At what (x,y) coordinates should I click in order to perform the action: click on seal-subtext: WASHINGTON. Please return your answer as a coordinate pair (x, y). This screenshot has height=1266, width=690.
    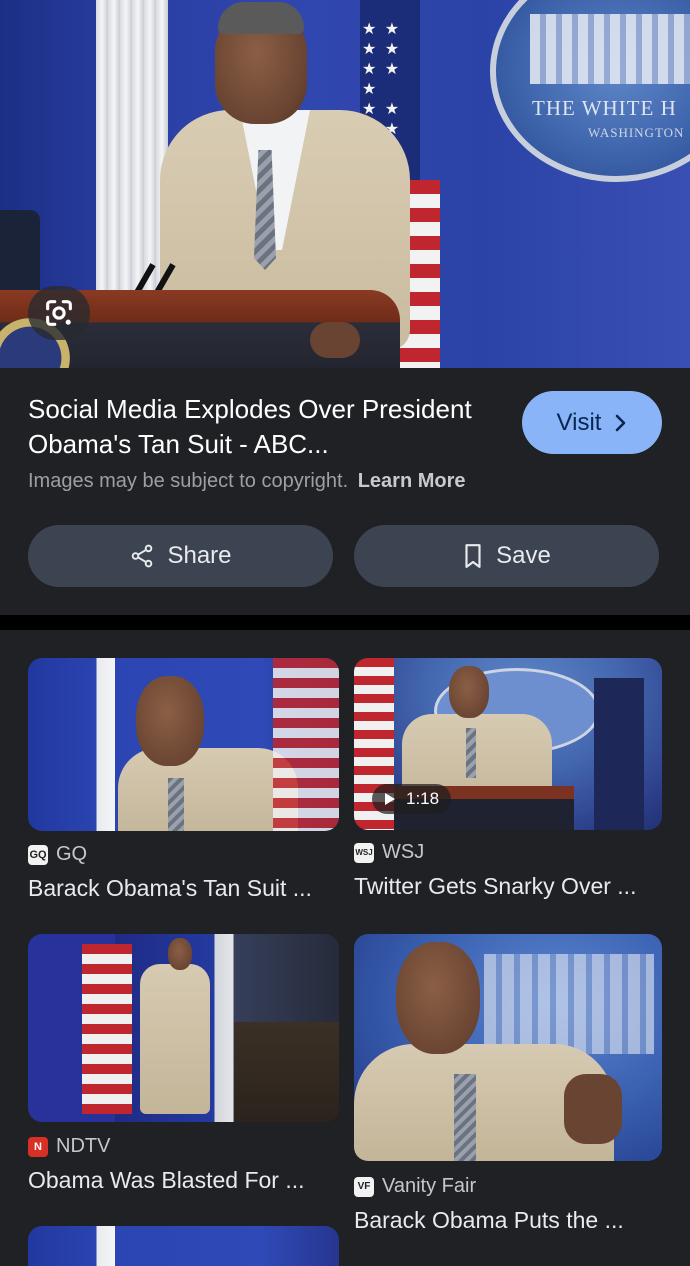
    Looking at the image, I should click on (636, 132).